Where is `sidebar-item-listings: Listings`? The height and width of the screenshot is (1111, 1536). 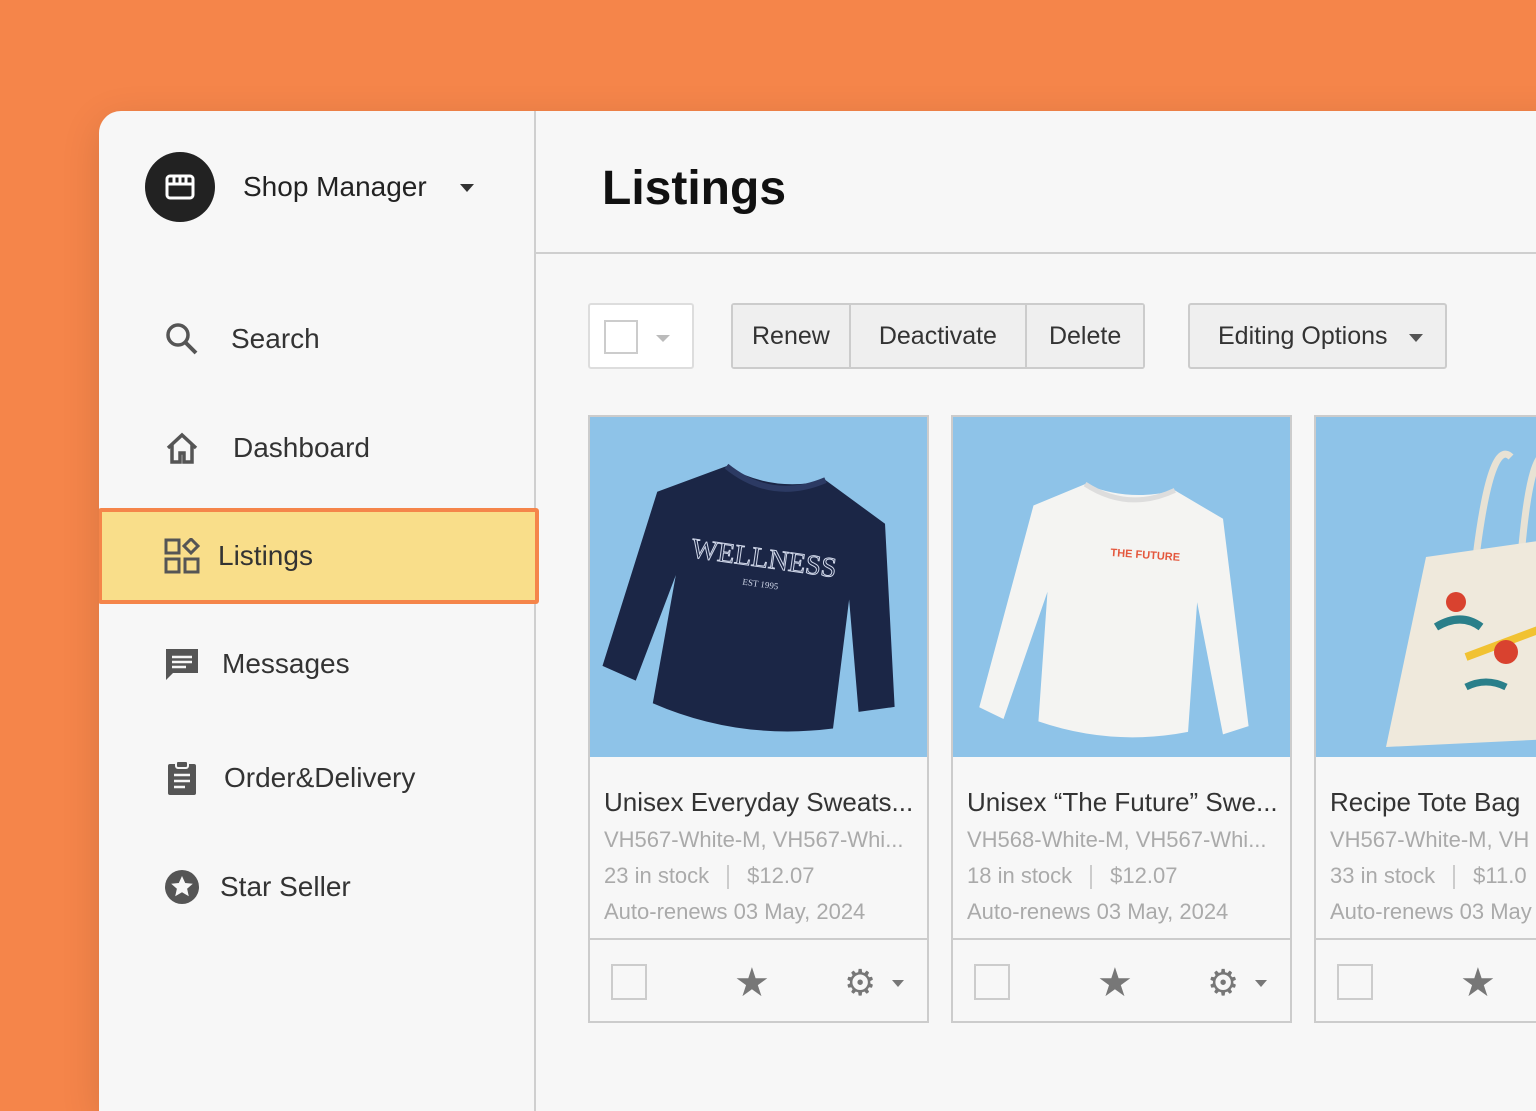
sidebar-item-listings: Listings is located at coordinates (319, 556).